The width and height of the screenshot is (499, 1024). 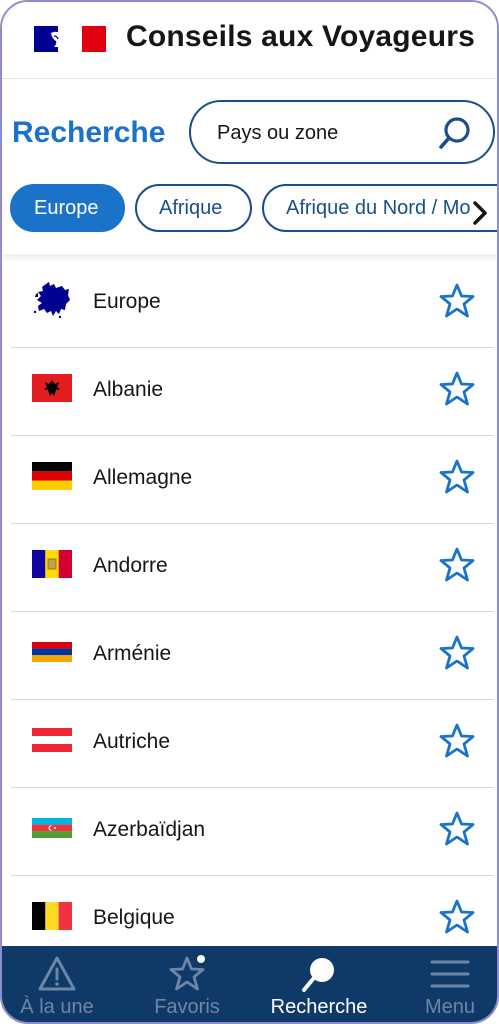 I want to click on country-name: Andorre, so click(x=130, y=565).